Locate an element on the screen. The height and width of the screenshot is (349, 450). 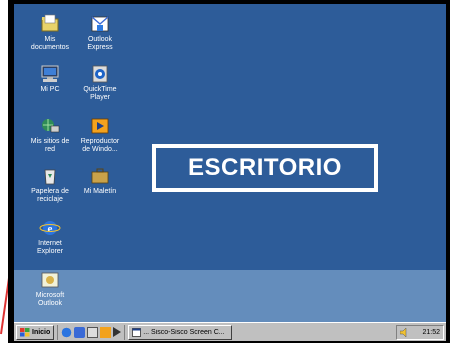
desktop-icon-label: QuickTime Player is located at coordinates (100, 93).